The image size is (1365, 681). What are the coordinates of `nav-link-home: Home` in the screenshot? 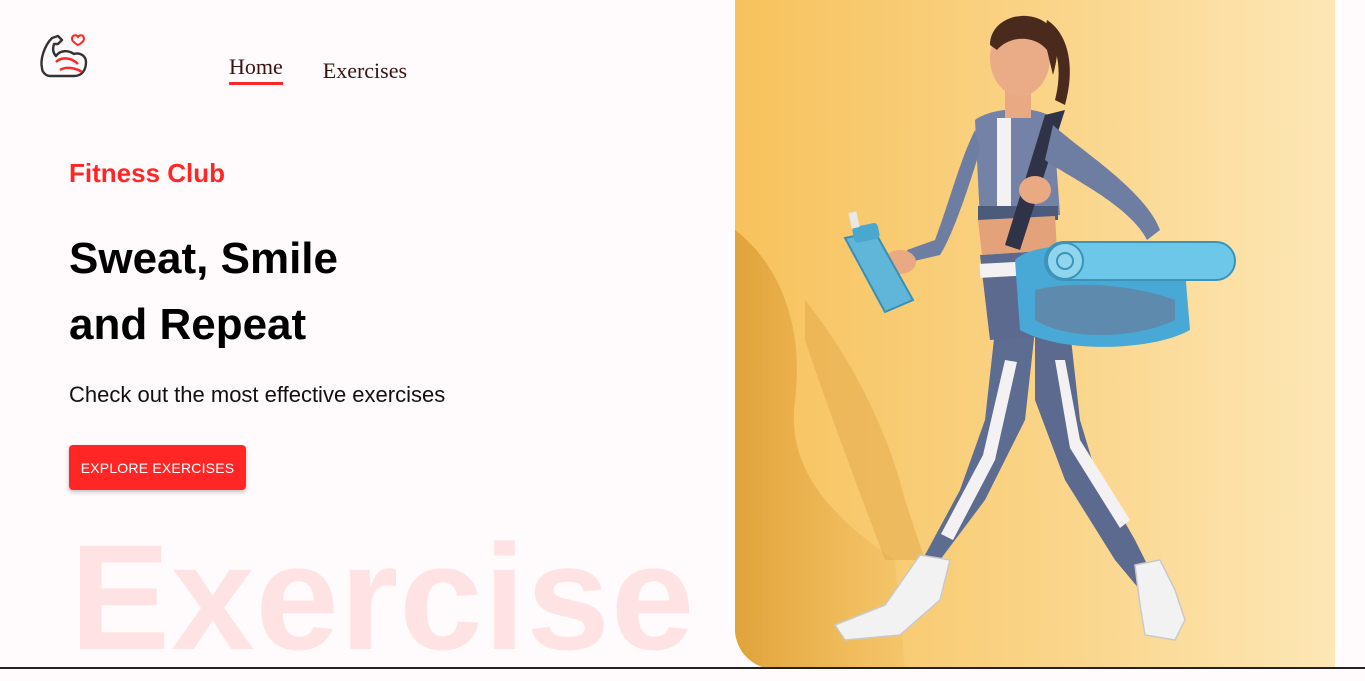 It's located at (256, 69).